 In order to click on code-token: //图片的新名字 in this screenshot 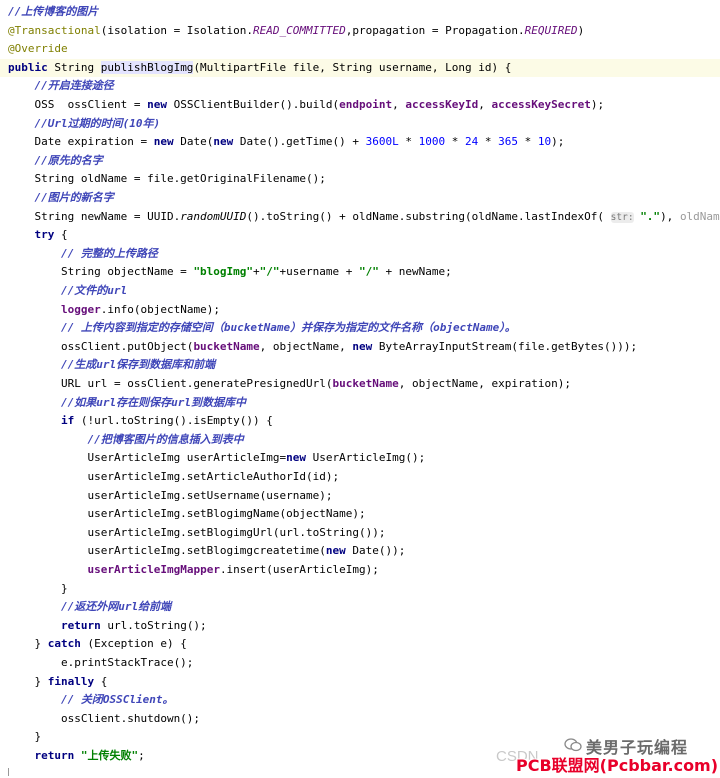, I will do `click(61, 197)`.